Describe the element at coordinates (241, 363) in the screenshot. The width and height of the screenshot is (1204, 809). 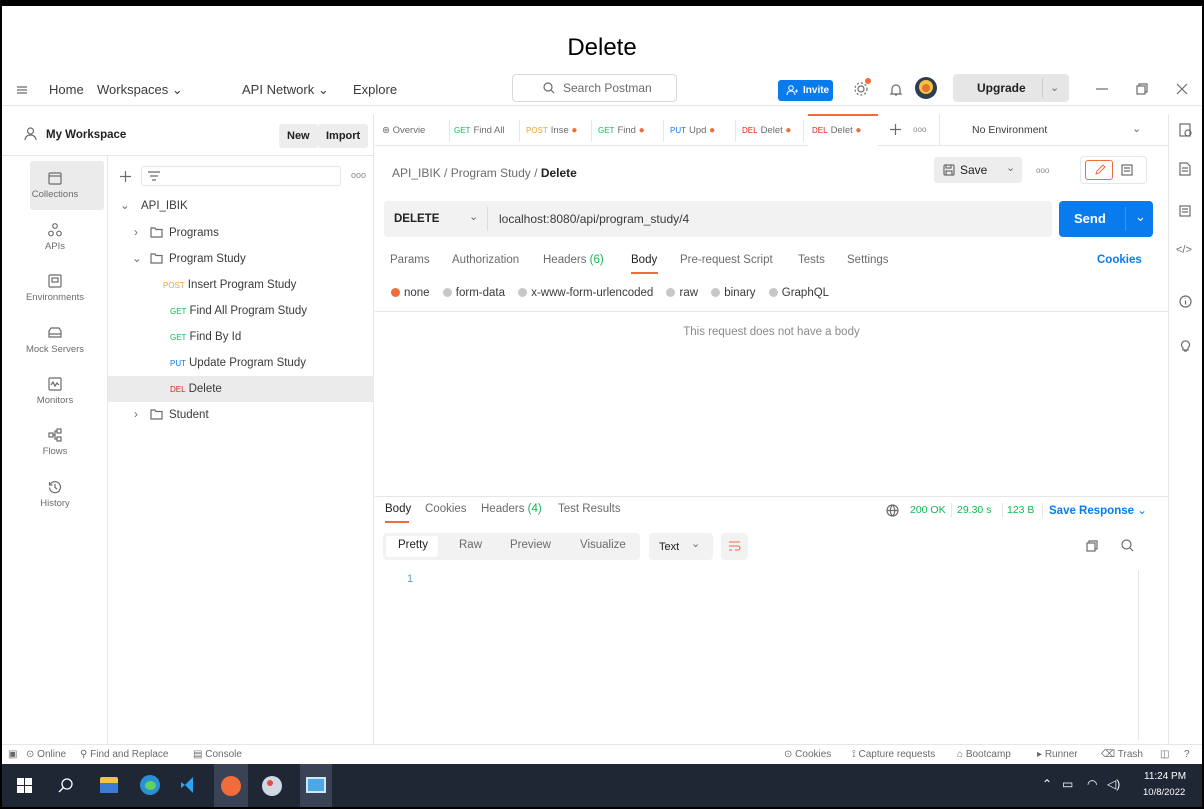
I see `tree-request-item: PUT Update Program Study` at that location.